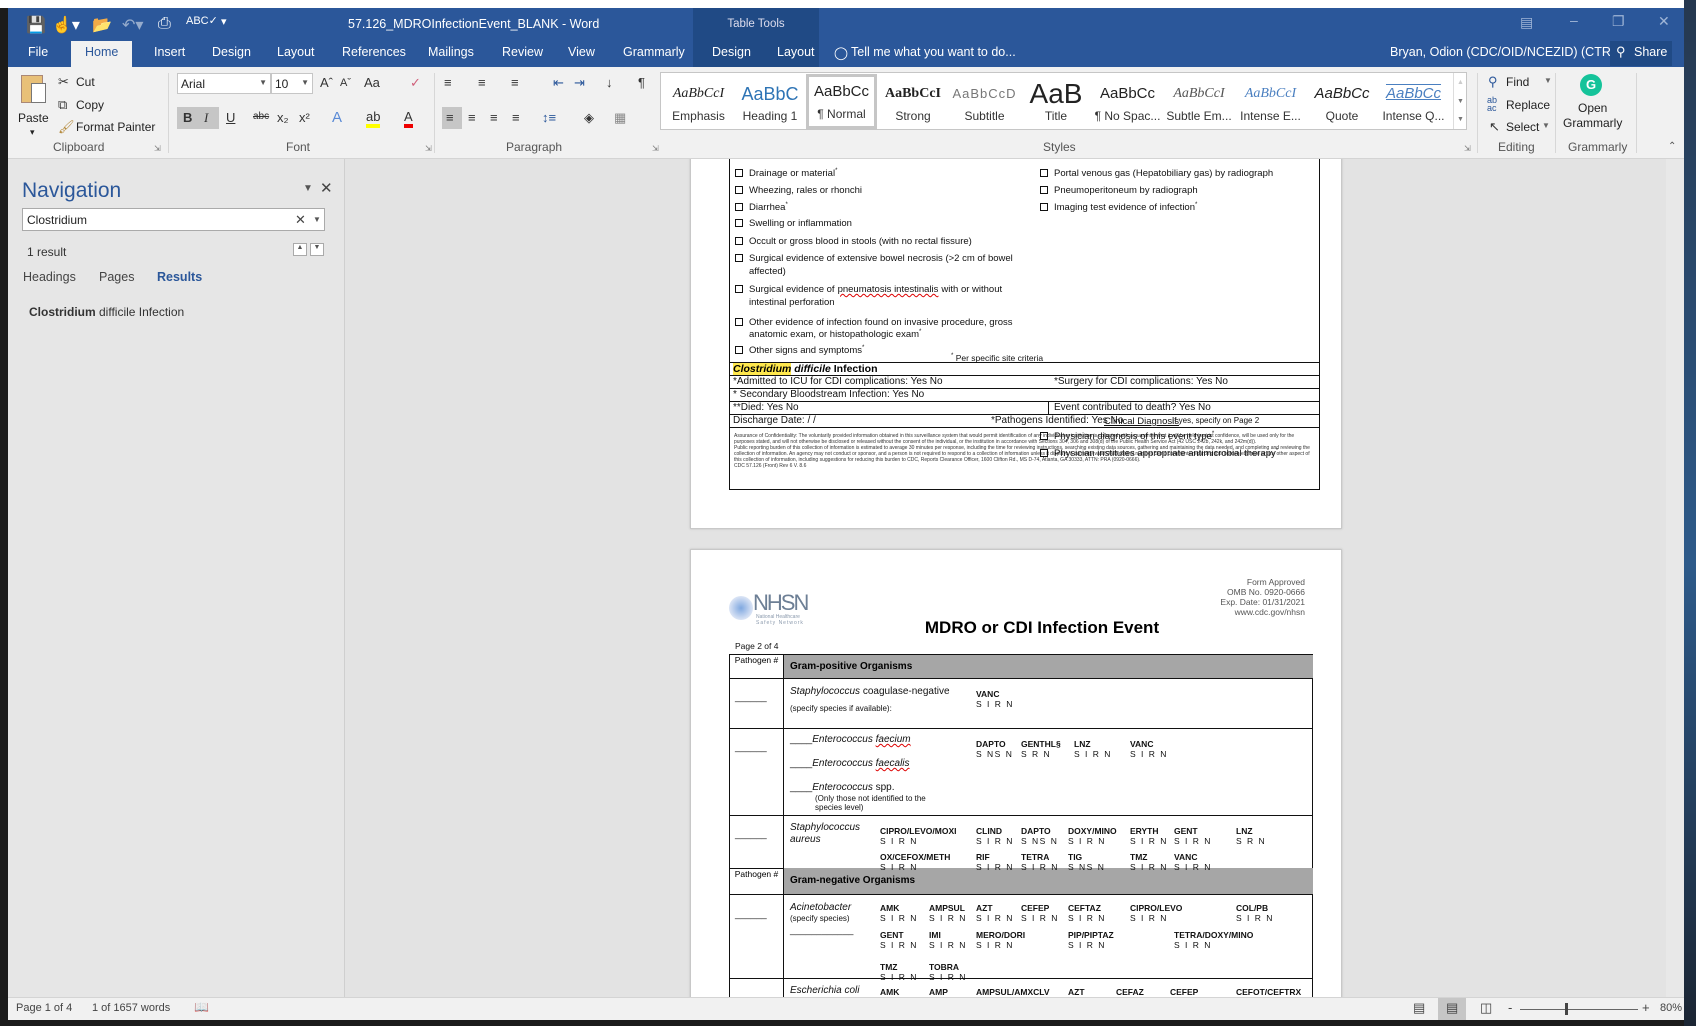  What do you see at coordinates (796, 52) in the screenshot?
I see `tab-table-layout: Layout` at bounding box center [796, 52].